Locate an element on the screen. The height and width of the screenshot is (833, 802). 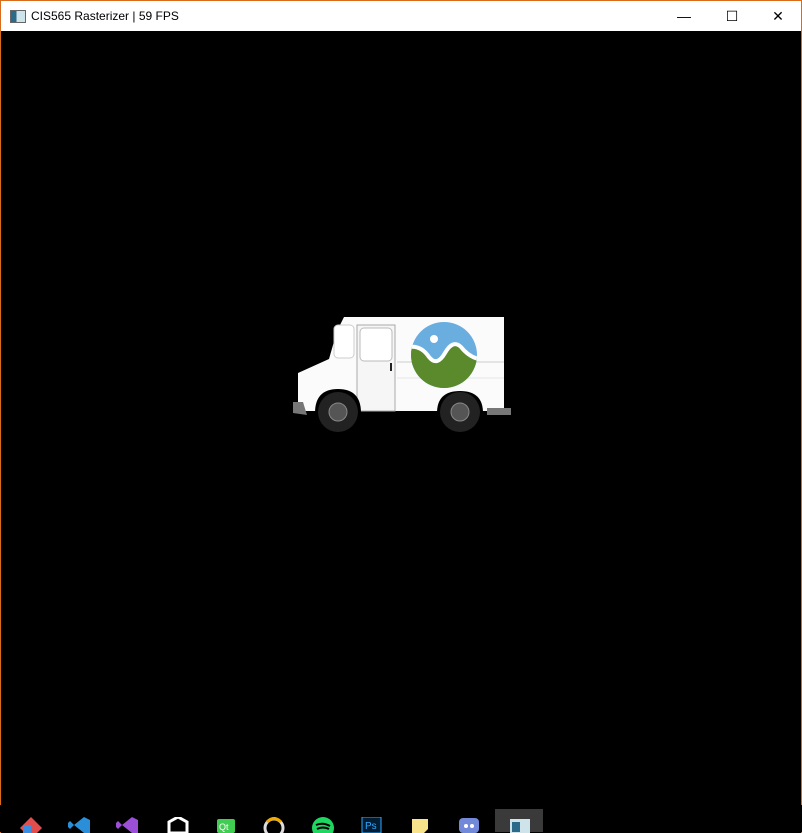
overwatch-icon is located at coordinates (273, 821).